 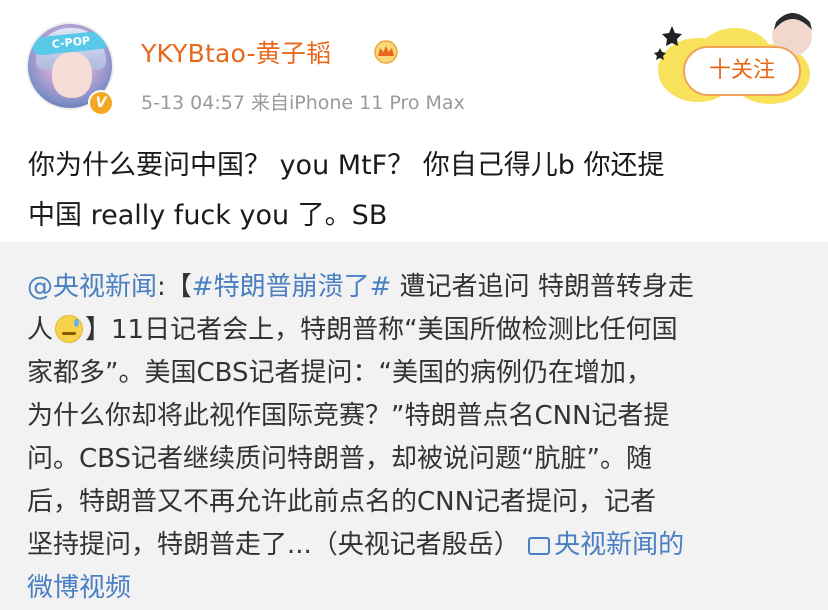 I want to click on video-icon, so click(x=539, y=546).